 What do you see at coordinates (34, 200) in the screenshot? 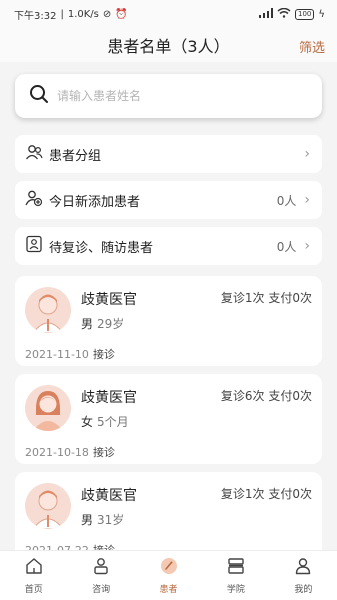
I see `add-patient-icon` at bounding box center [34, 200].